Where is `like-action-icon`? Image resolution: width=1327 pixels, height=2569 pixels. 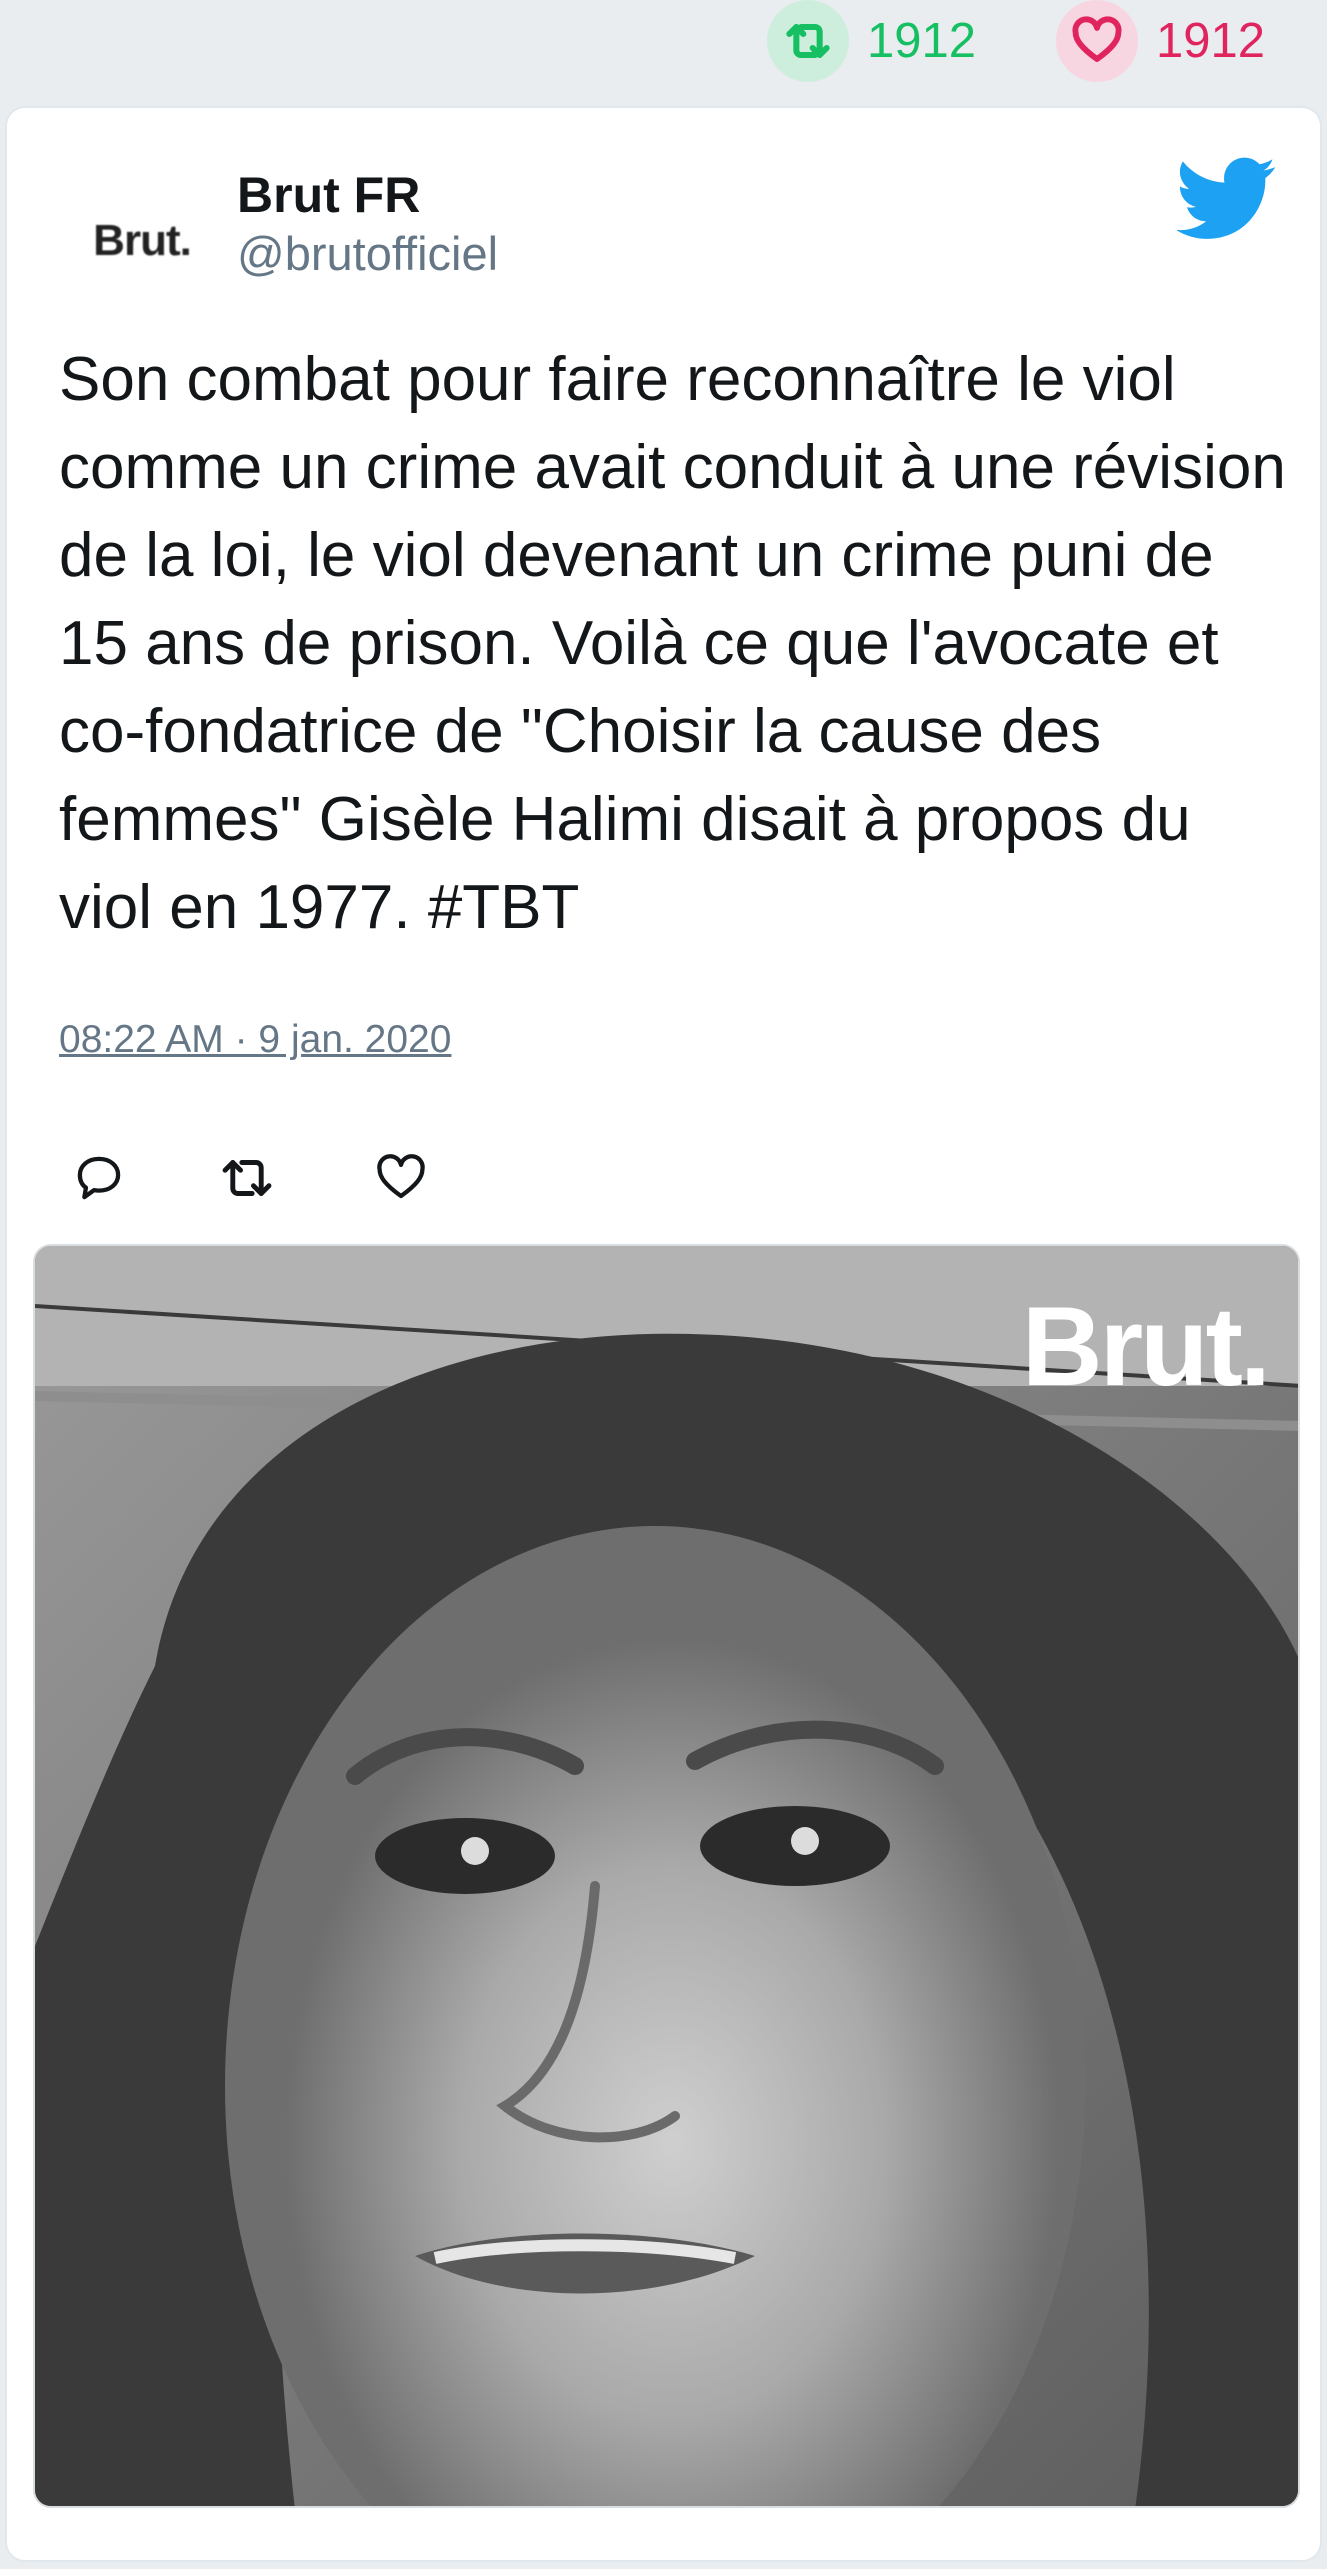 like-action-icon is located at coordinates (401, 1178).